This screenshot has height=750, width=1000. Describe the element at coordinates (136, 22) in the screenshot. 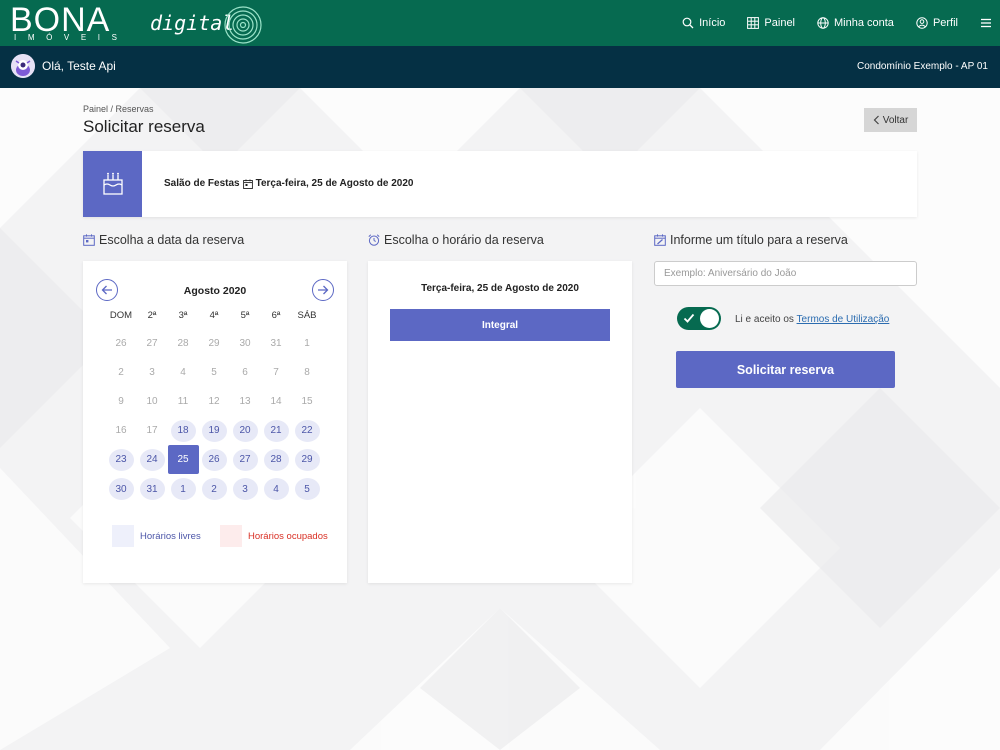

I see `brand-logo: BONA IMÓVEIS digital` at that location.